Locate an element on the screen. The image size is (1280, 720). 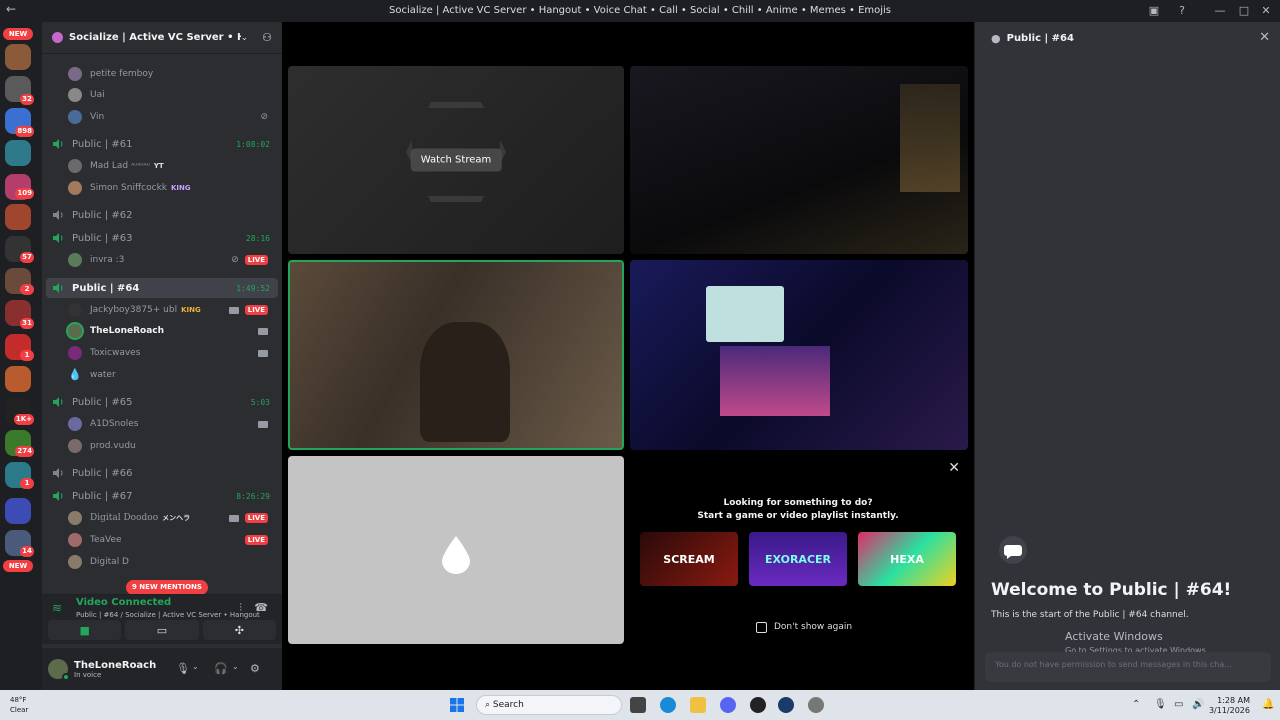
member-name: Digital D is located at coordinates (109, 562).